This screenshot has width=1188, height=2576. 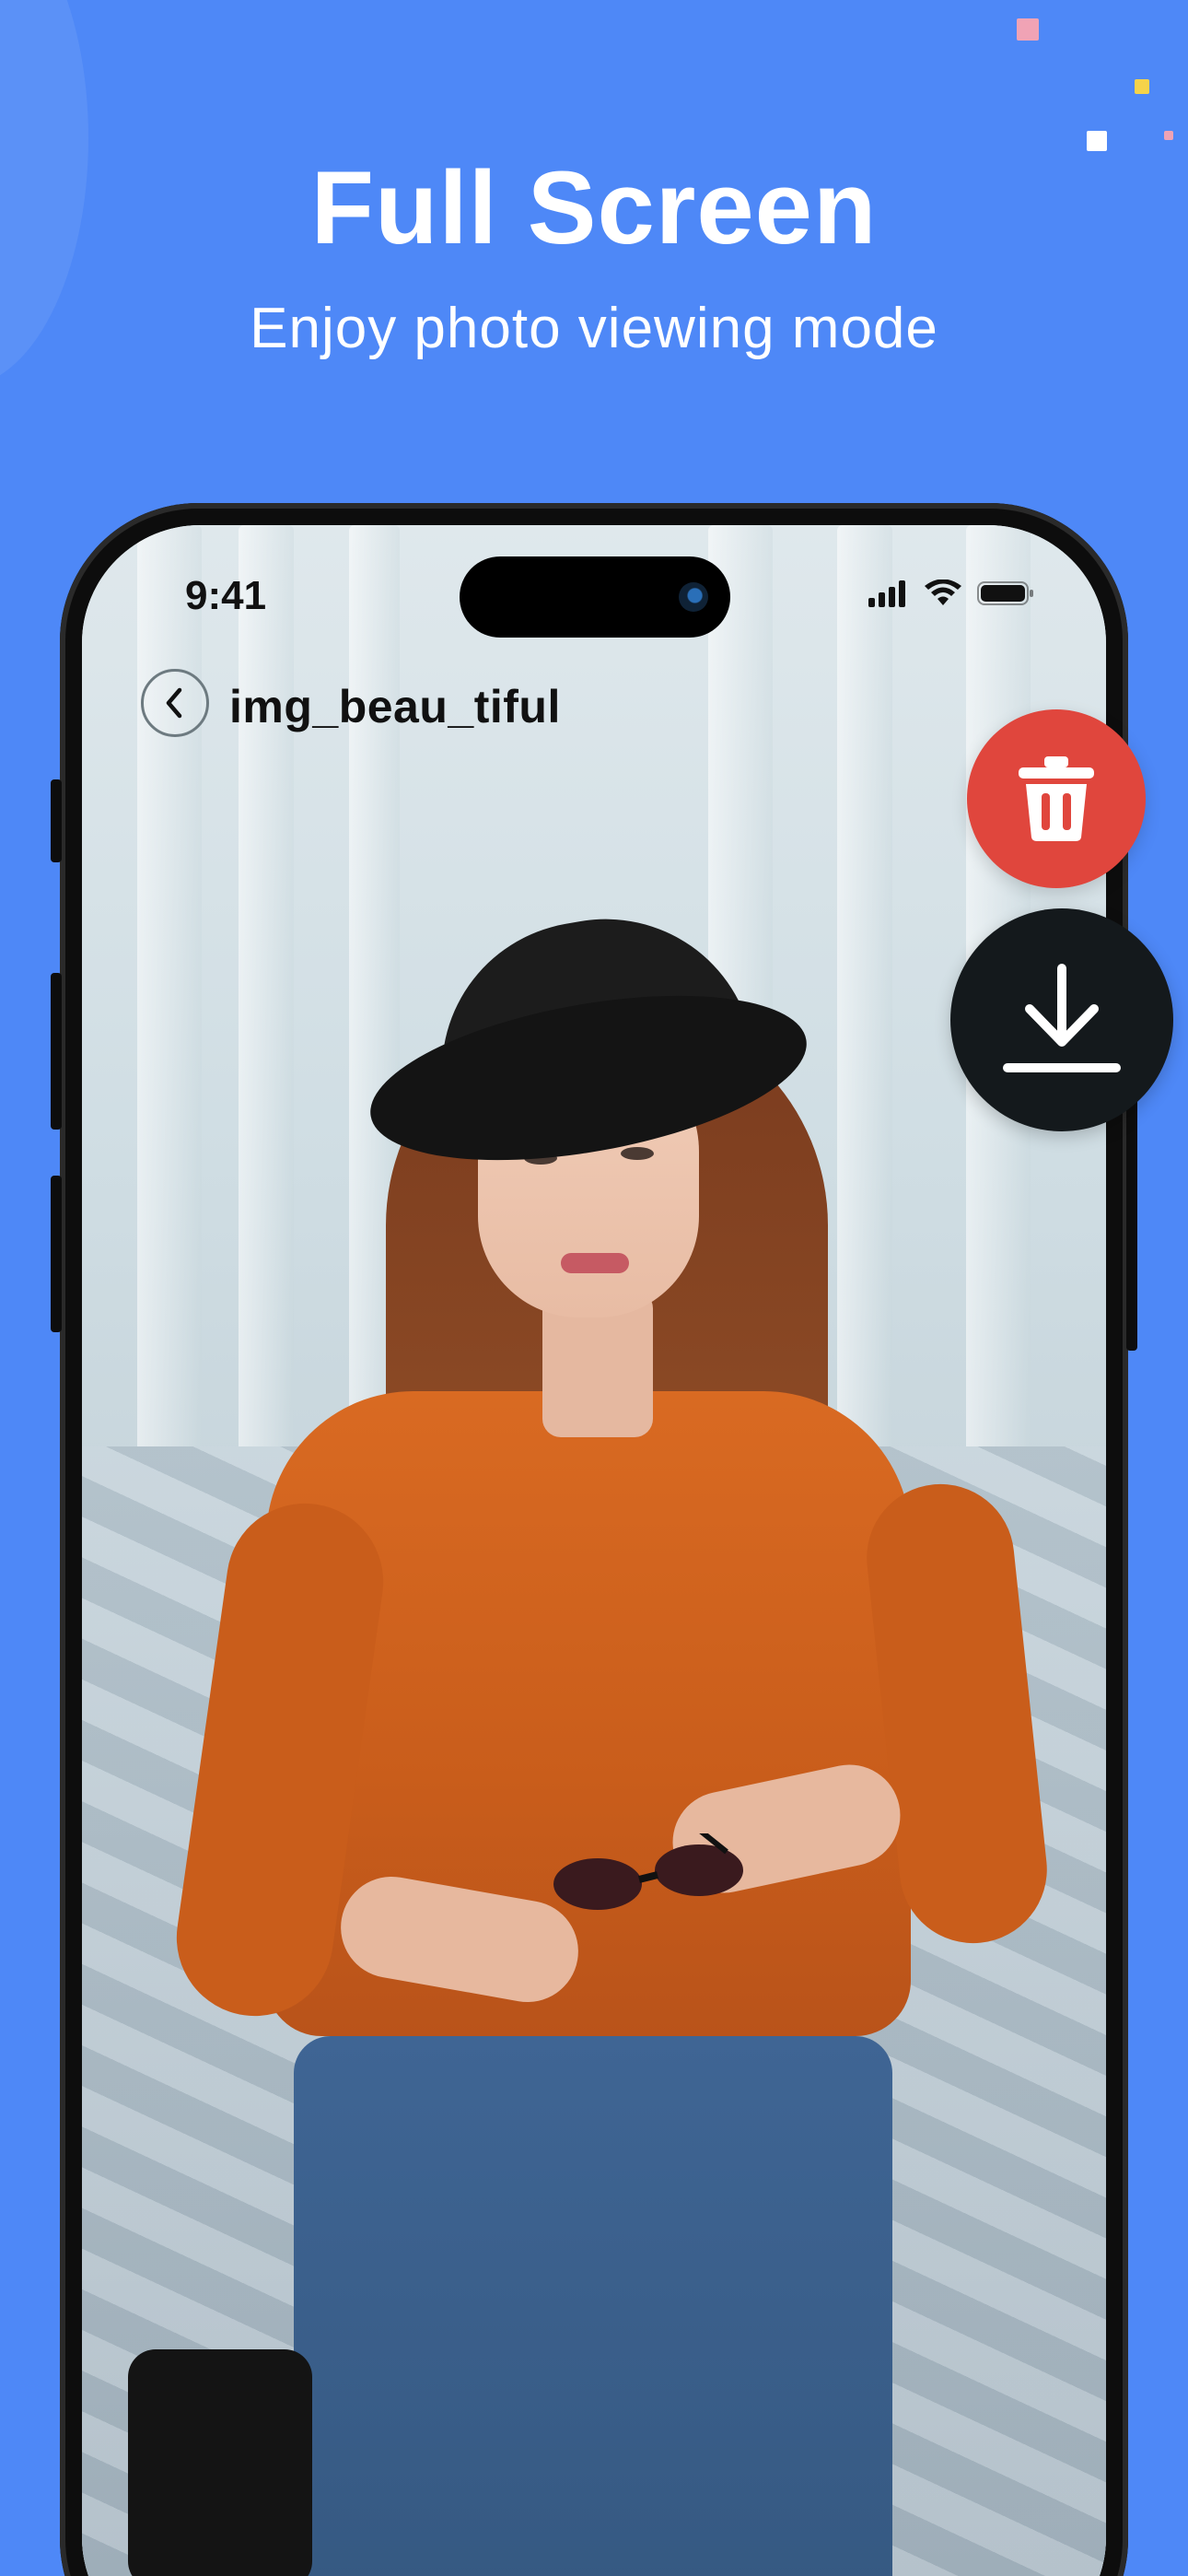 What do you see at coordinates (886, 593) in the screenshot?
I see `signal-icon` at bounding box center [886, 593].